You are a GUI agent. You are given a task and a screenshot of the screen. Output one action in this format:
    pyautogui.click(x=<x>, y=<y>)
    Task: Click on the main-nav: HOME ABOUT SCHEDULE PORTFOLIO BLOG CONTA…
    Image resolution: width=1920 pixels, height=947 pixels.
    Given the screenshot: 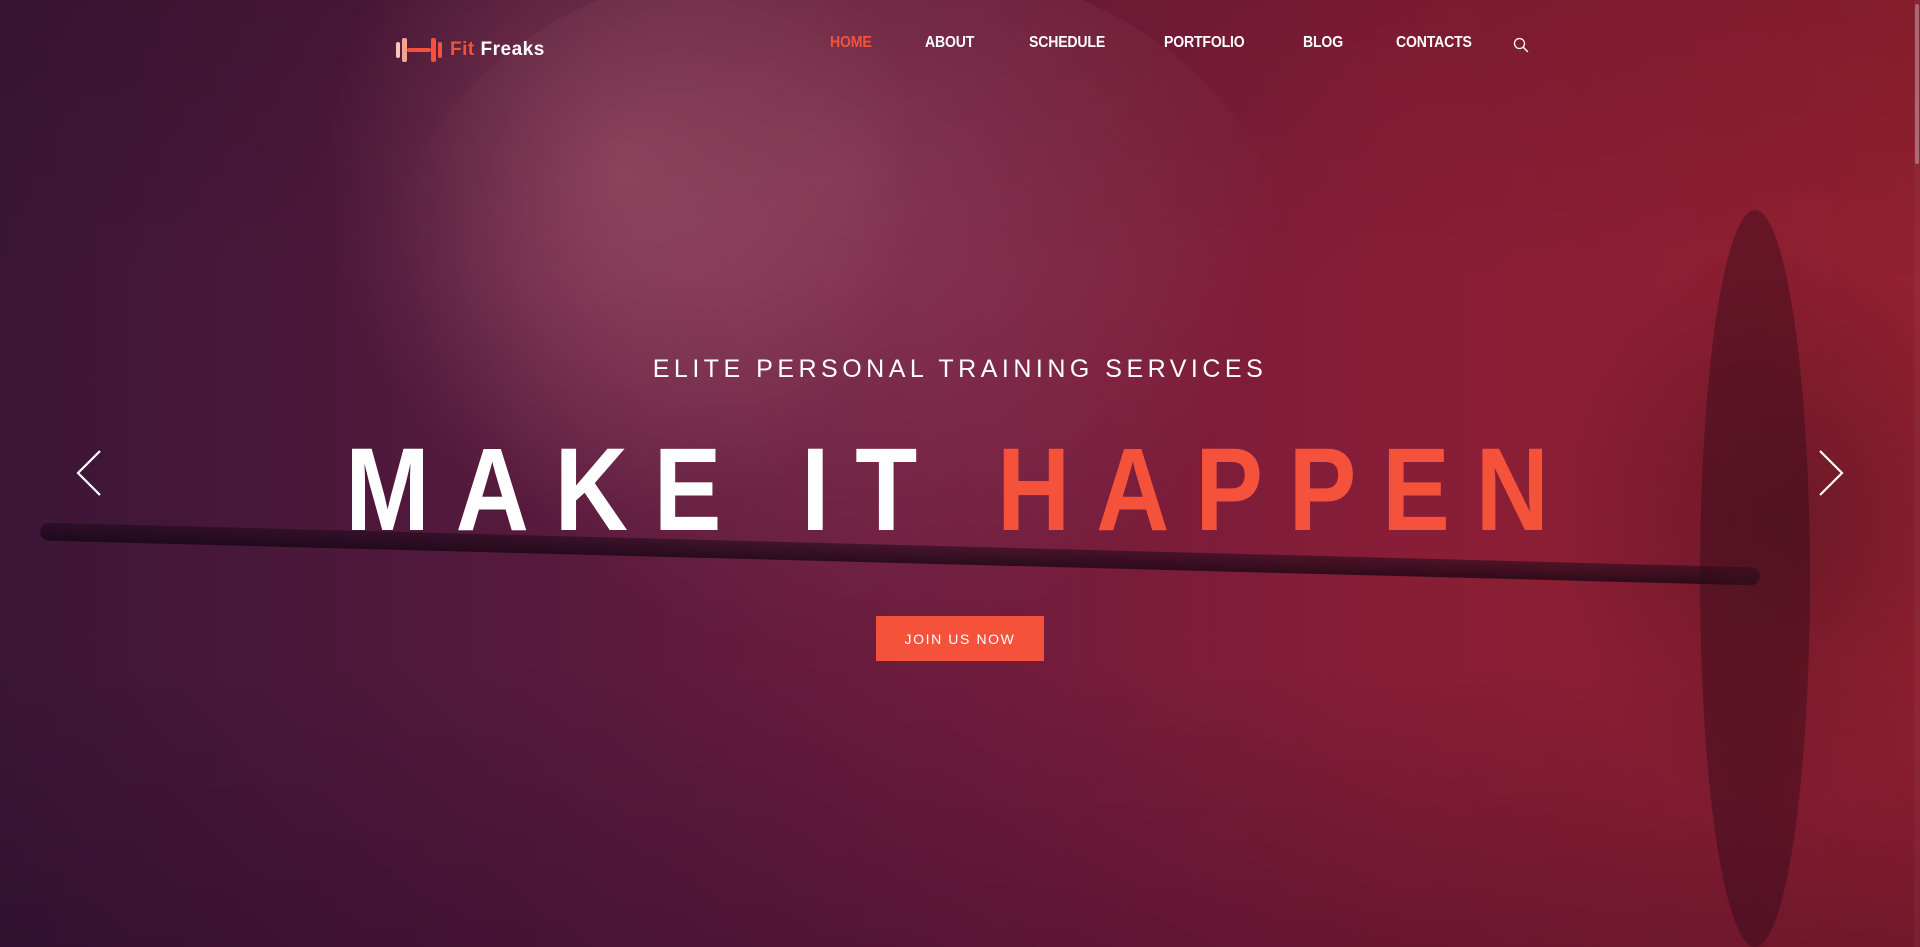 What is the action you would take?
    pyautogui.click(x=1156, y=43)
    